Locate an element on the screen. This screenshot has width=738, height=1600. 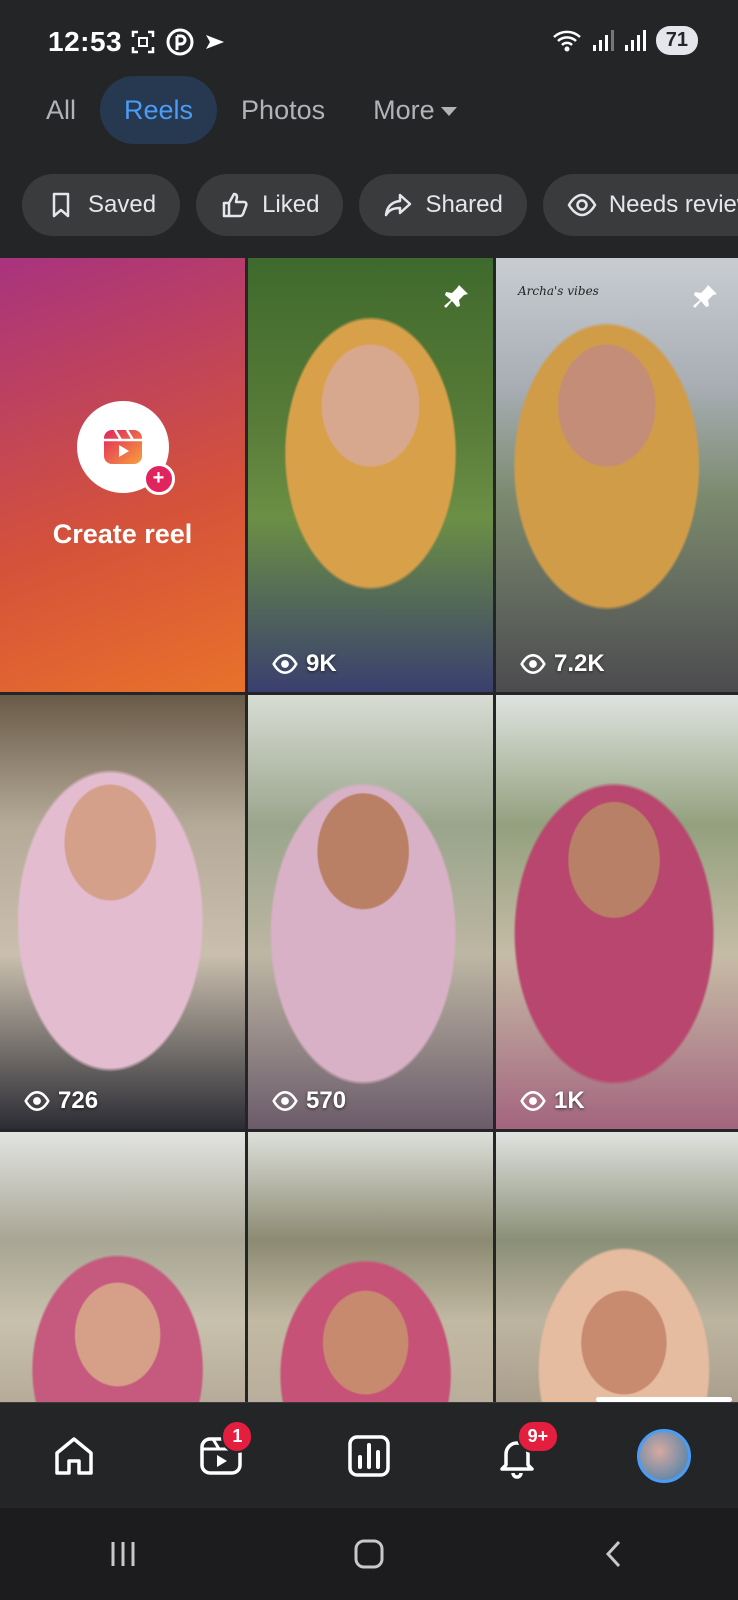
chip-saved-label: Saved is located at coordinates (122, 204).